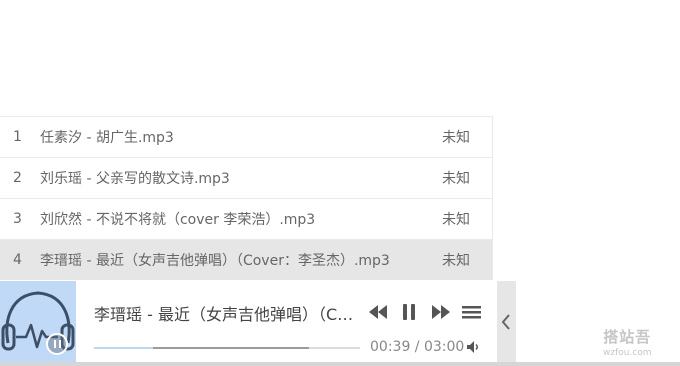 This screenshot has height=366, width=680. I want to click on volume-icon, so click(473, 347).